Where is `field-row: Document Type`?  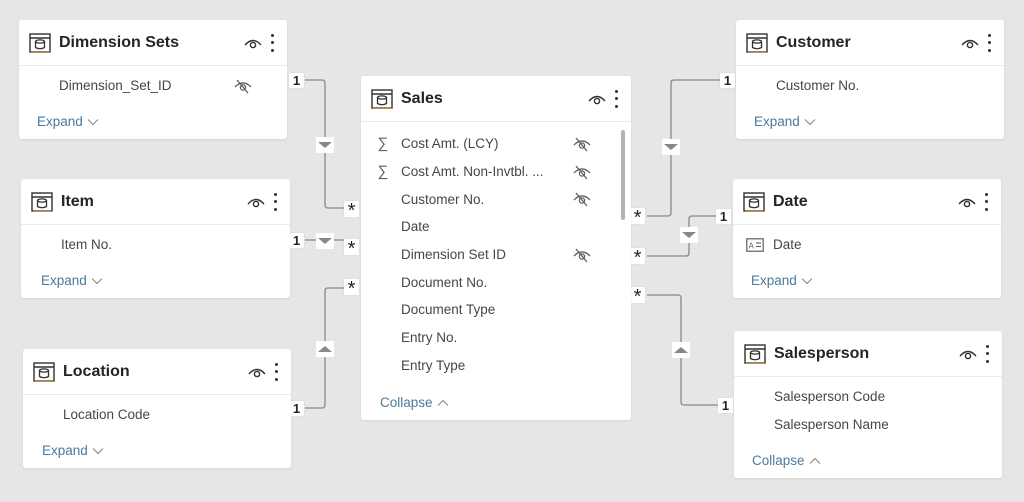 field-row: Document Type is located at coordinates (496, 310).